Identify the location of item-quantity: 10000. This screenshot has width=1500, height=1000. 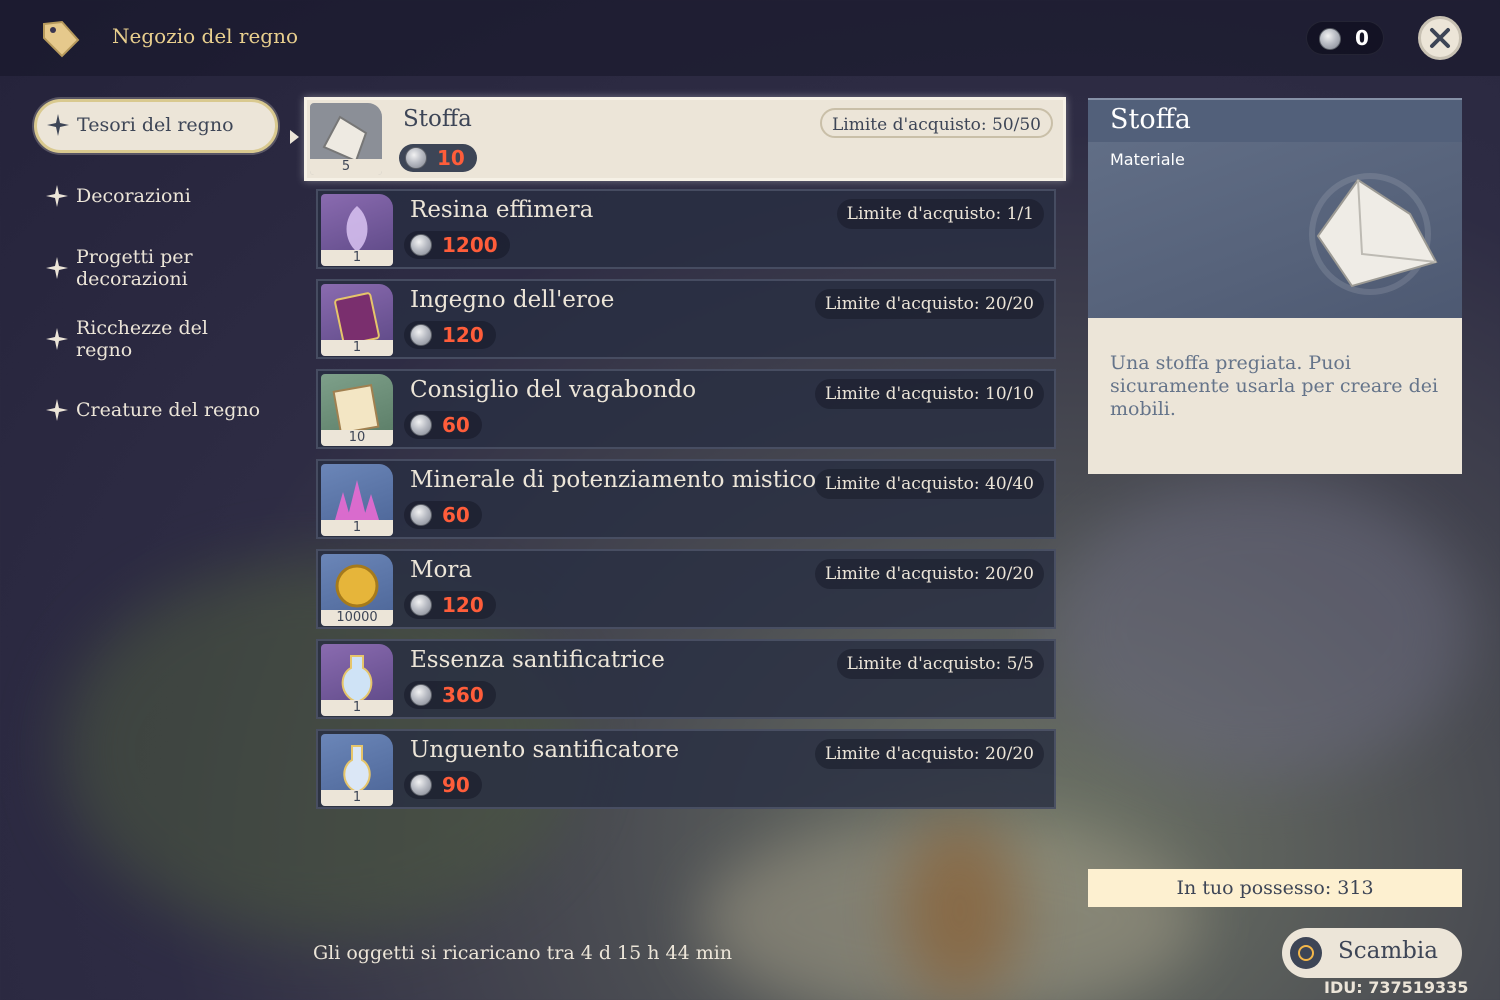
(357, 618).